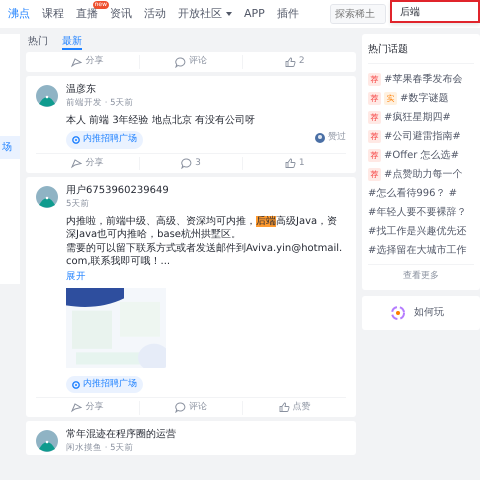 The image size is (480, 480). What do you see at coordinates (78, 204) in the screenshot?
I see `post-meta: 5天前` at bounding box center [78, 204].